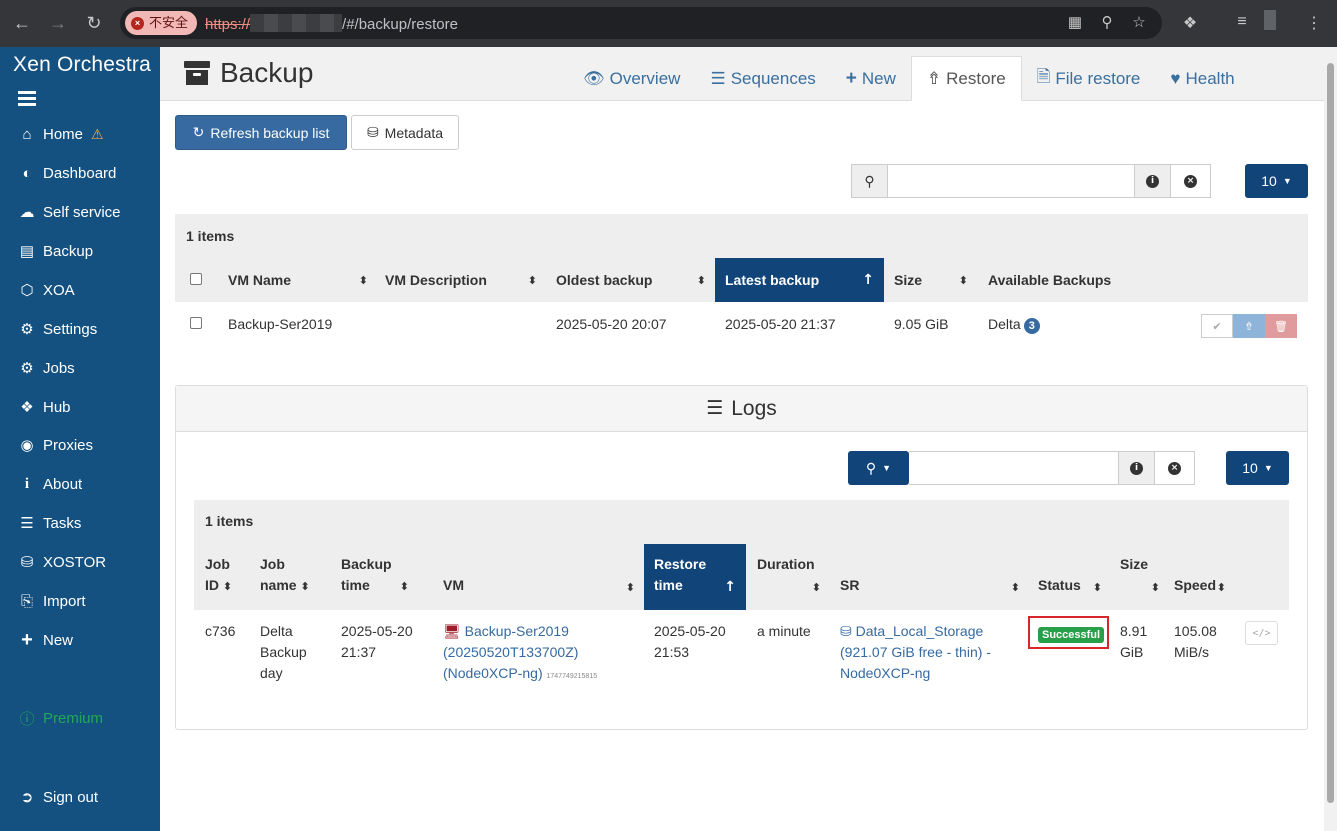 The image size is (1337, 831). I want to click on restore-button: ⇮, so click(1249, 326).